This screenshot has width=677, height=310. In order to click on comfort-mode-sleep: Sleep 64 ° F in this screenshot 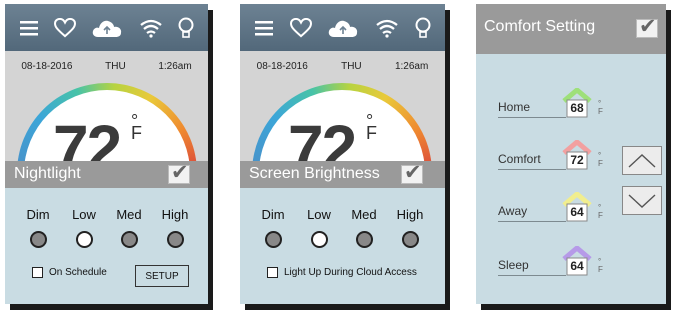, I will do `click(558, 261)`.